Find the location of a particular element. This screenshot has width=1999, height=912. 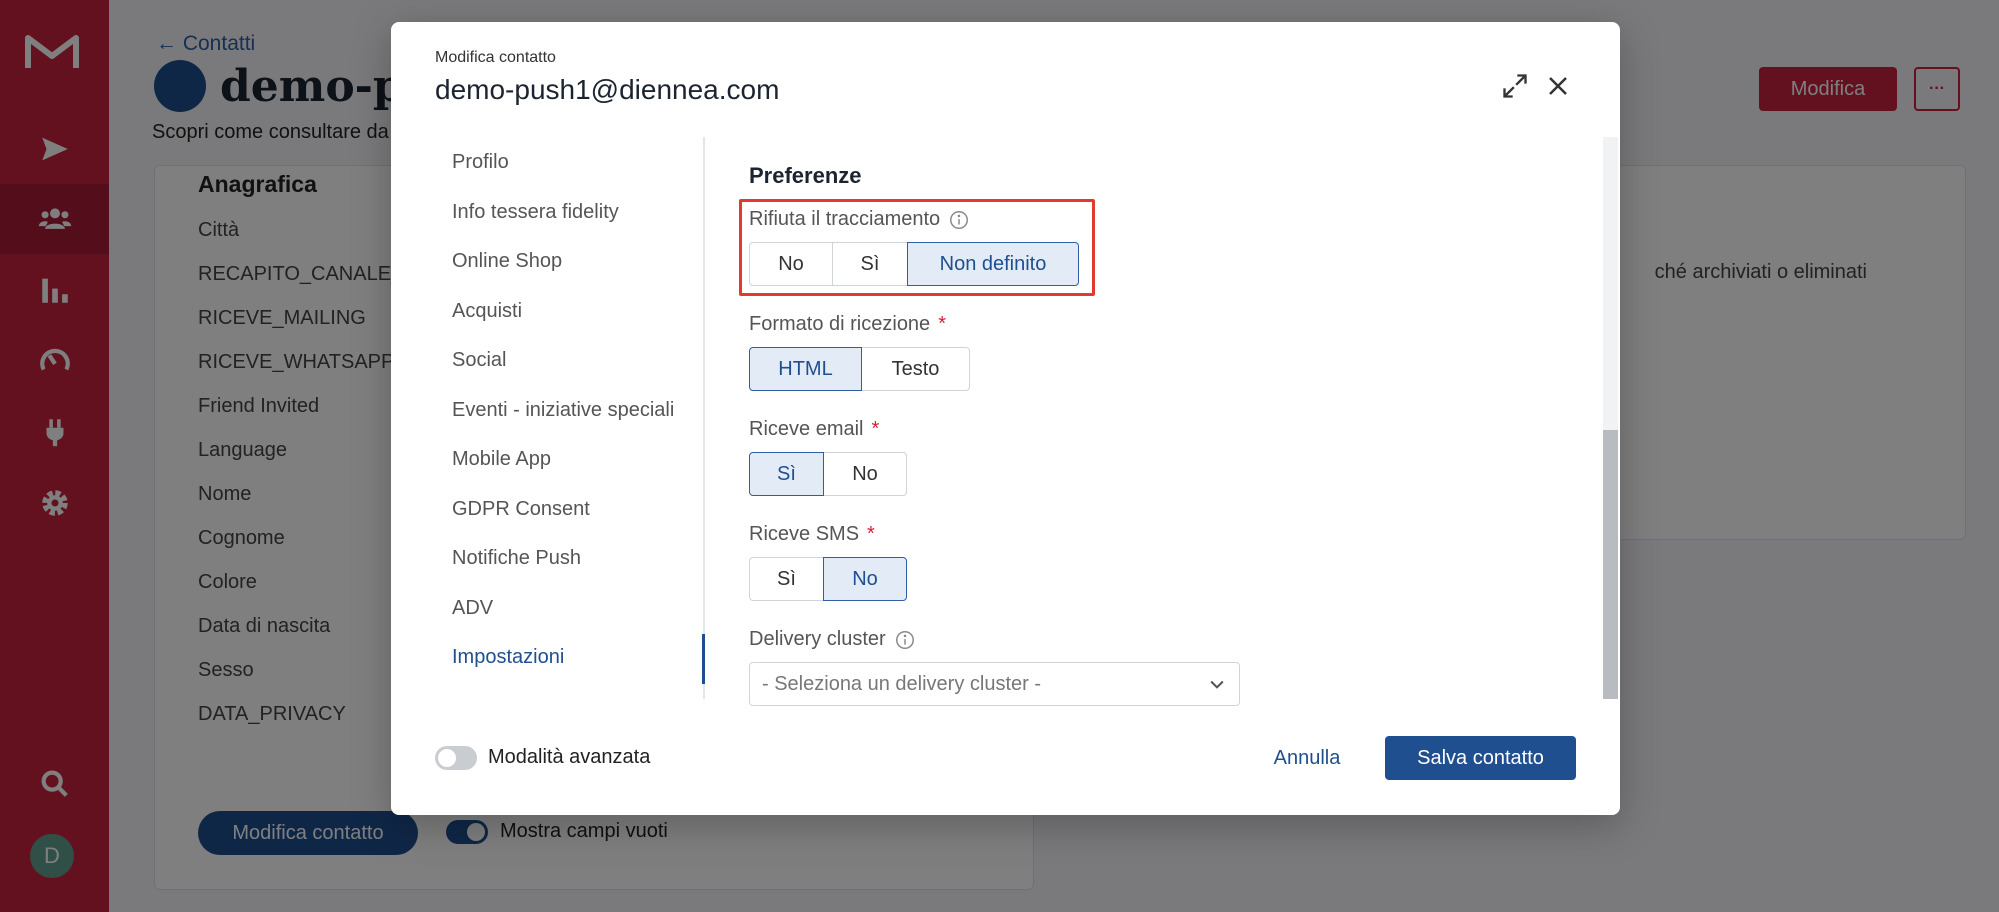

delivery-label-text: Delivery cluster is located at coordinates (817, 639).